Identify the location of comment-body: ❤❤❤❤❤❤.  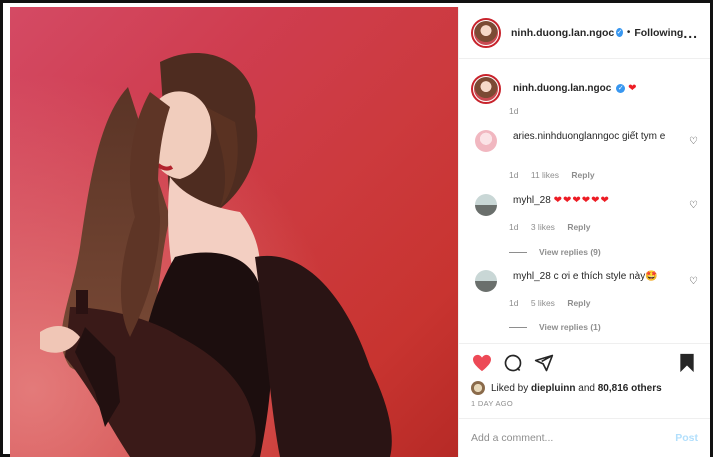
(581, 200).